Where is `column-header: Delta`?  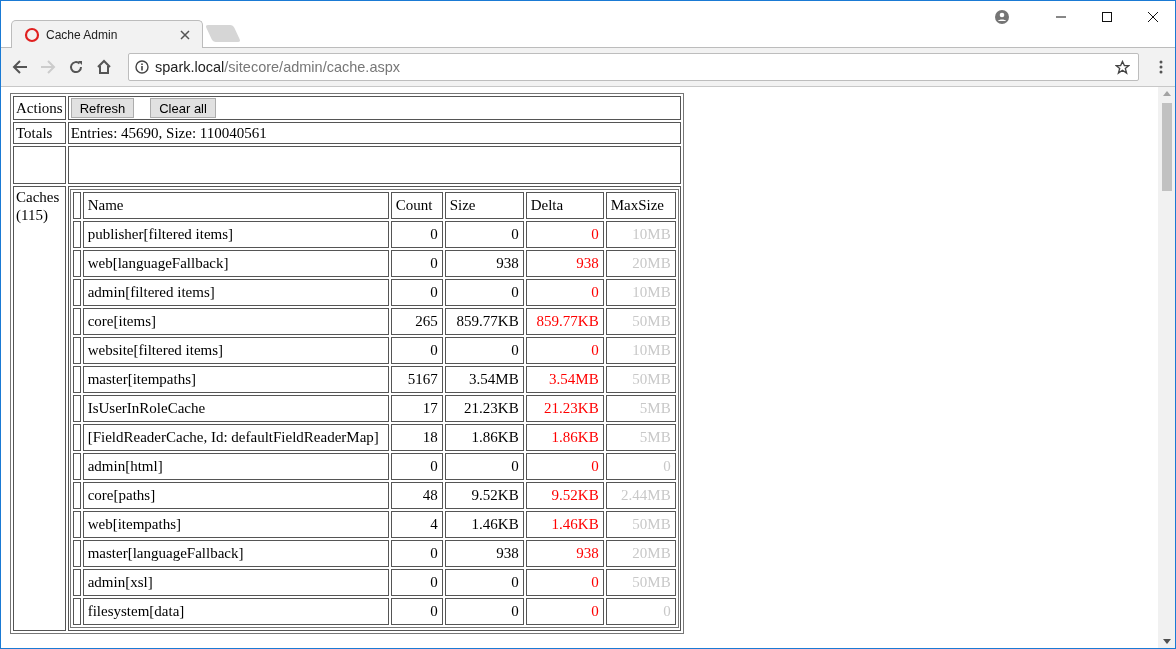 column-header: Delta is located at coordinates (564, 205).